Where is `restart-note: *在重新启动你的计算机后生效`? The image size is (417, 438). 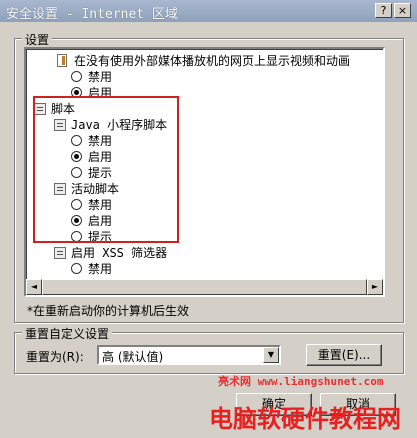
restart-note: *在重新启动你的计算机后生效 is located at coordinates (108, 311).